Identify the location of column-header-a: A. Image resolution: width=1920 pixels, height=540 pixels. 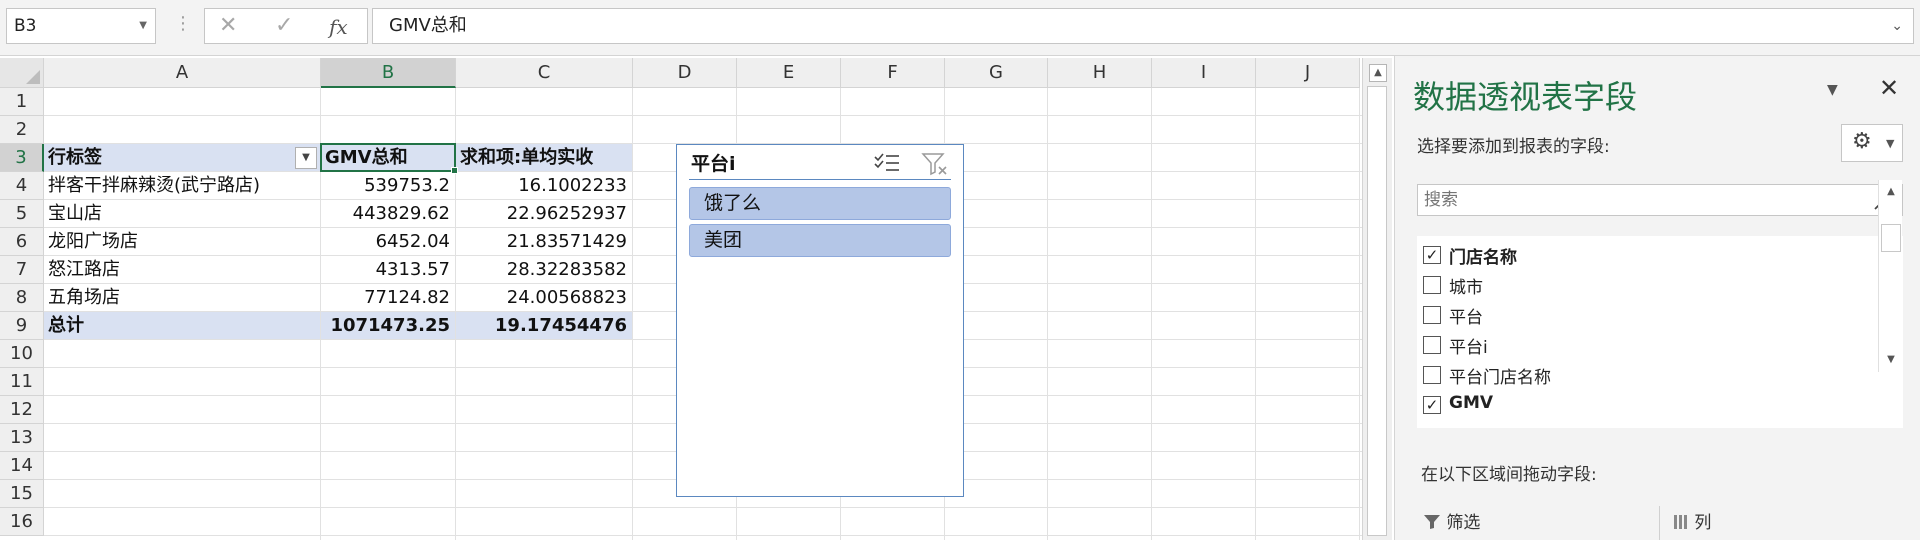
(182, 73).